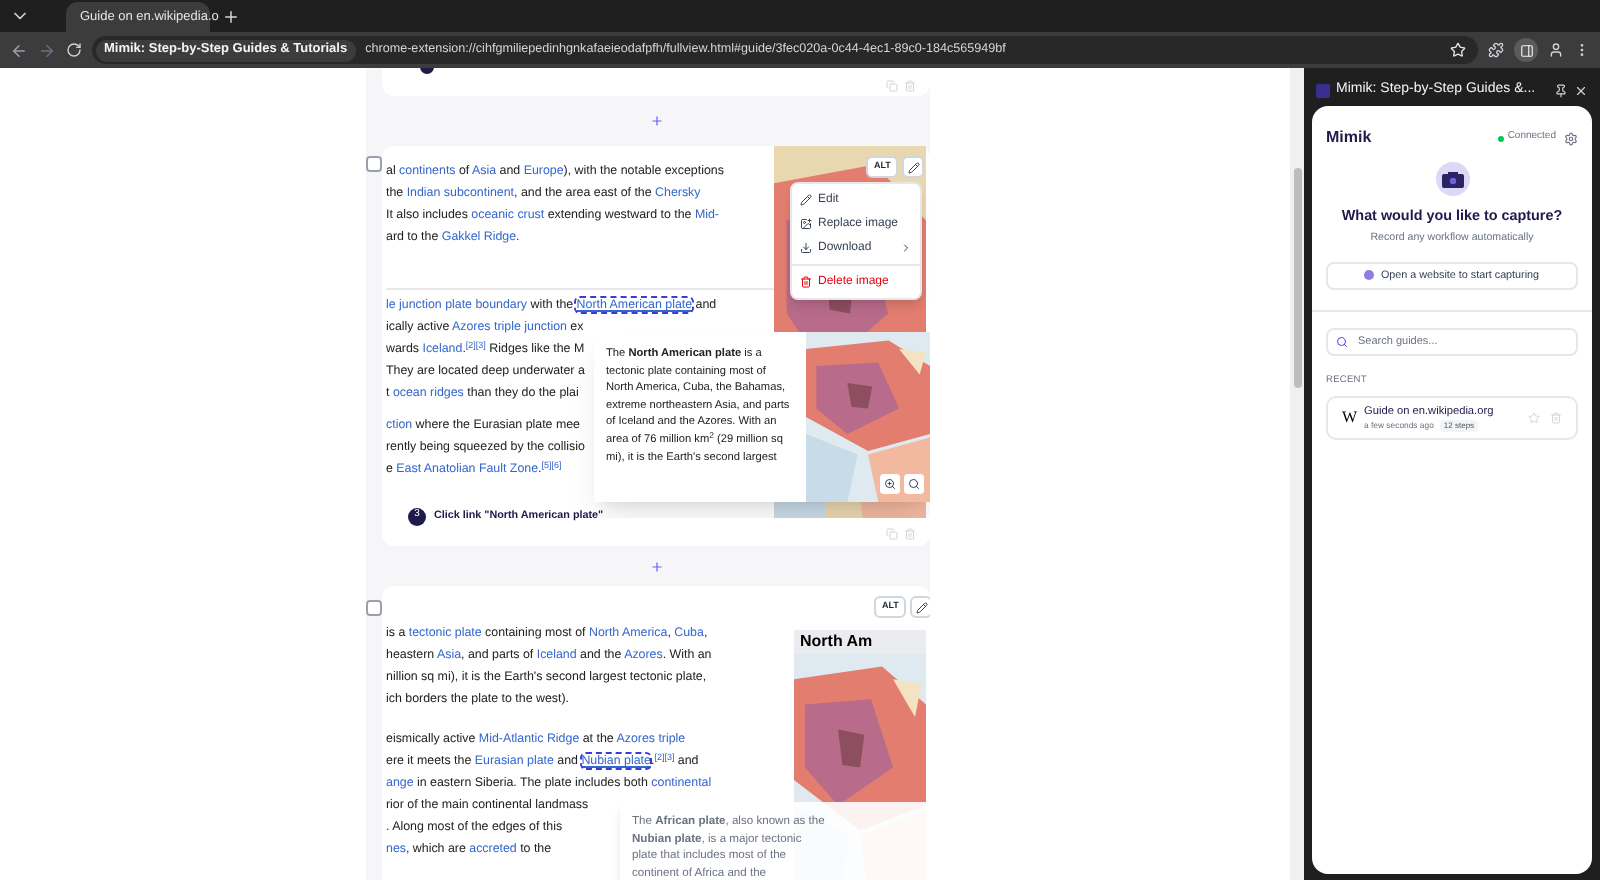 The height and width of the screenshot is (880, 1600). I want to click on new-tab-icon, so click(231, 16).